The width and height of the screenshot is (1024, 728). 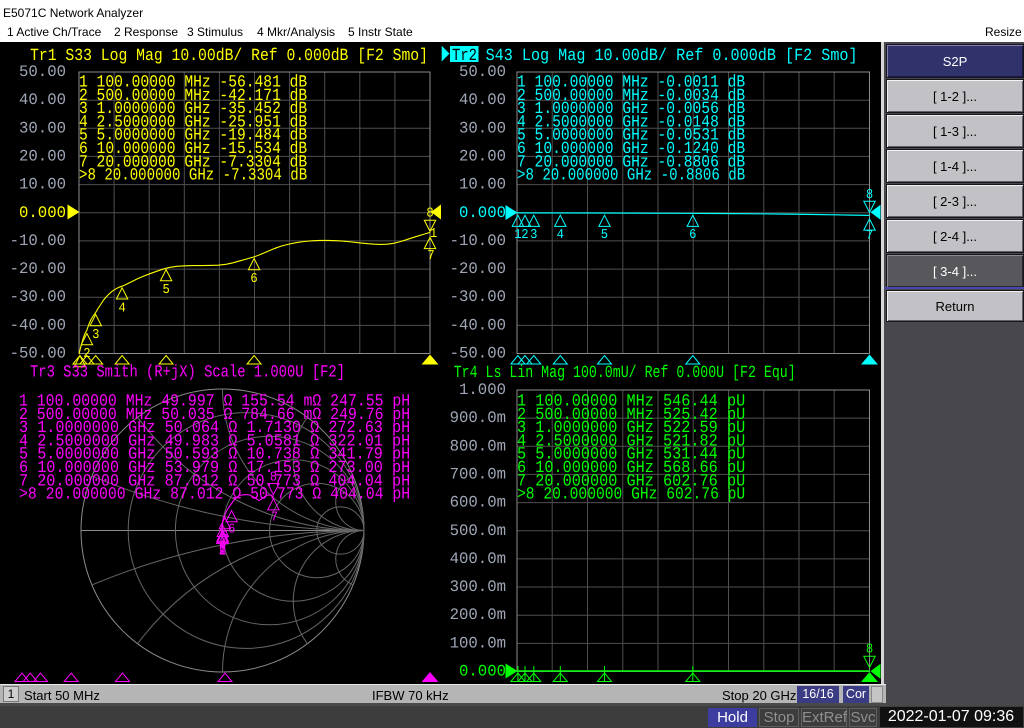 What do you see at coordinates (478, 643) in the screenshot?
I see `svg-text: 100.0m` at bounding box center [478, 643].